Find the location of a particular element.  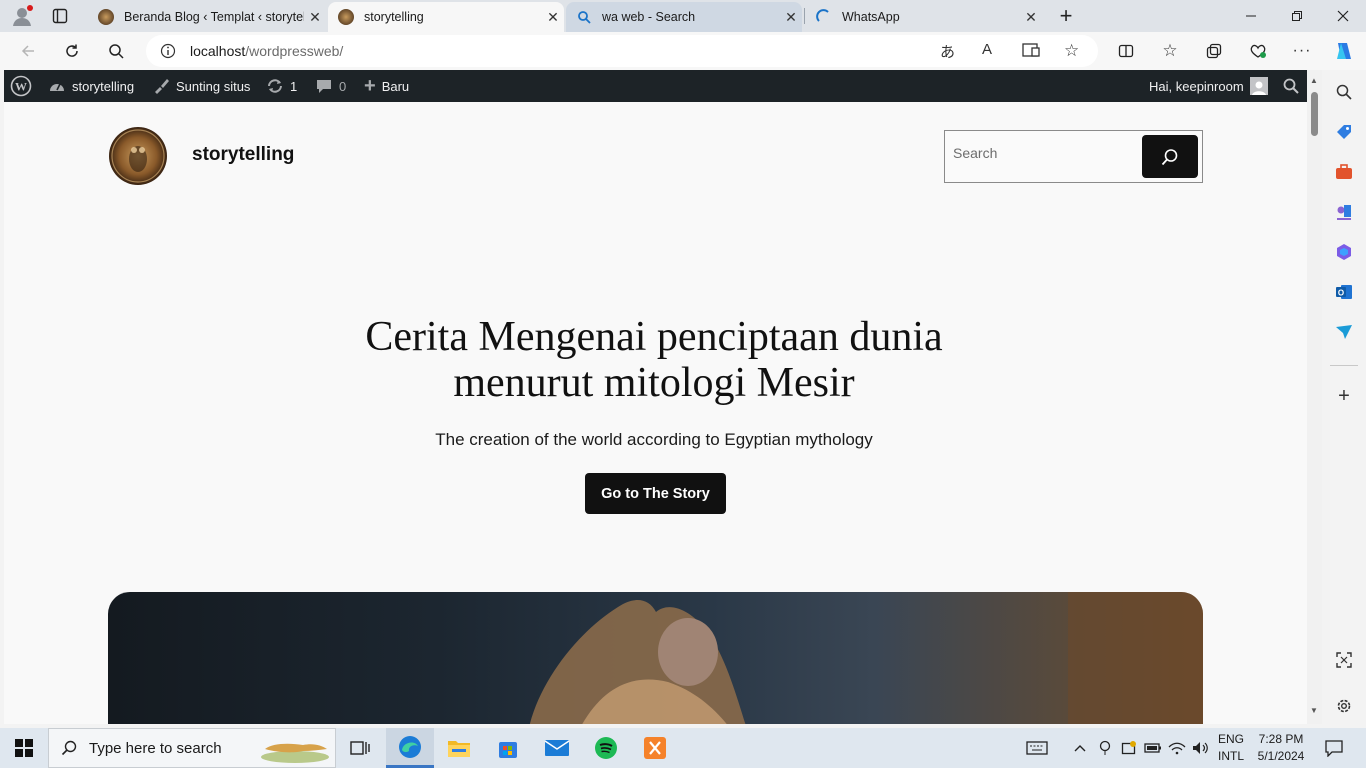

scroll-up-icon: ▲ is located at coordinates (1314, 80).